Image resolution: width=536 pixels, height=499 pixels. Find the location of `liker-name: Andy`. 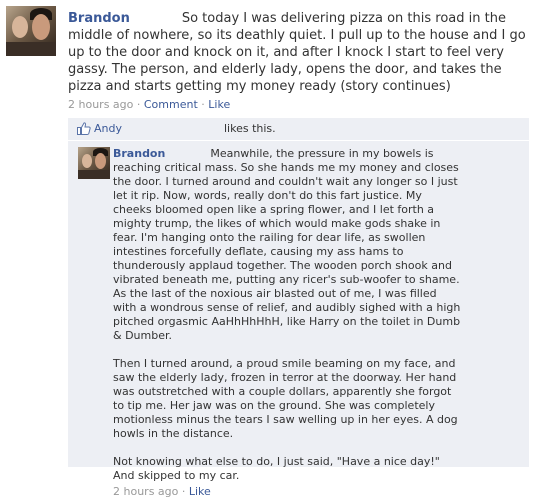

liker-name: Andy is located at coordinates (108, 129).